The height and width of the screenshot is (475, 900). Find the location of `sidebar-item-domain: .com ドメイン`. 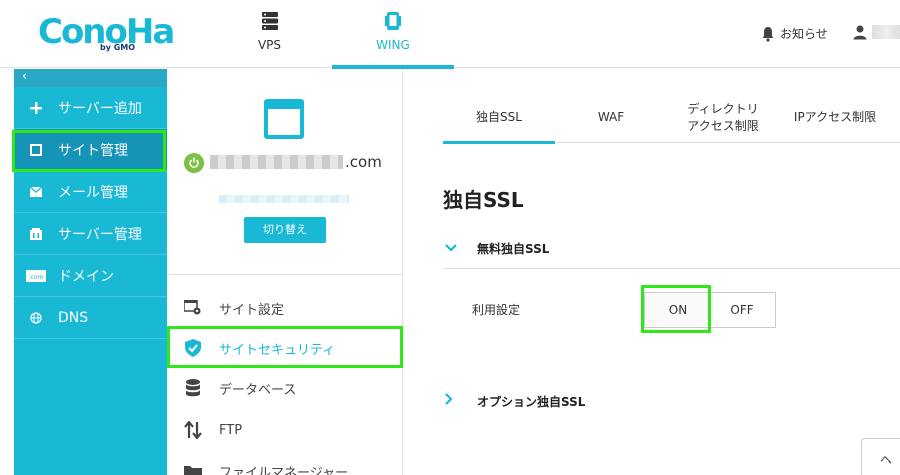

sidebar-item-domain: .com ドメイン is located at coordinates (90, 276).